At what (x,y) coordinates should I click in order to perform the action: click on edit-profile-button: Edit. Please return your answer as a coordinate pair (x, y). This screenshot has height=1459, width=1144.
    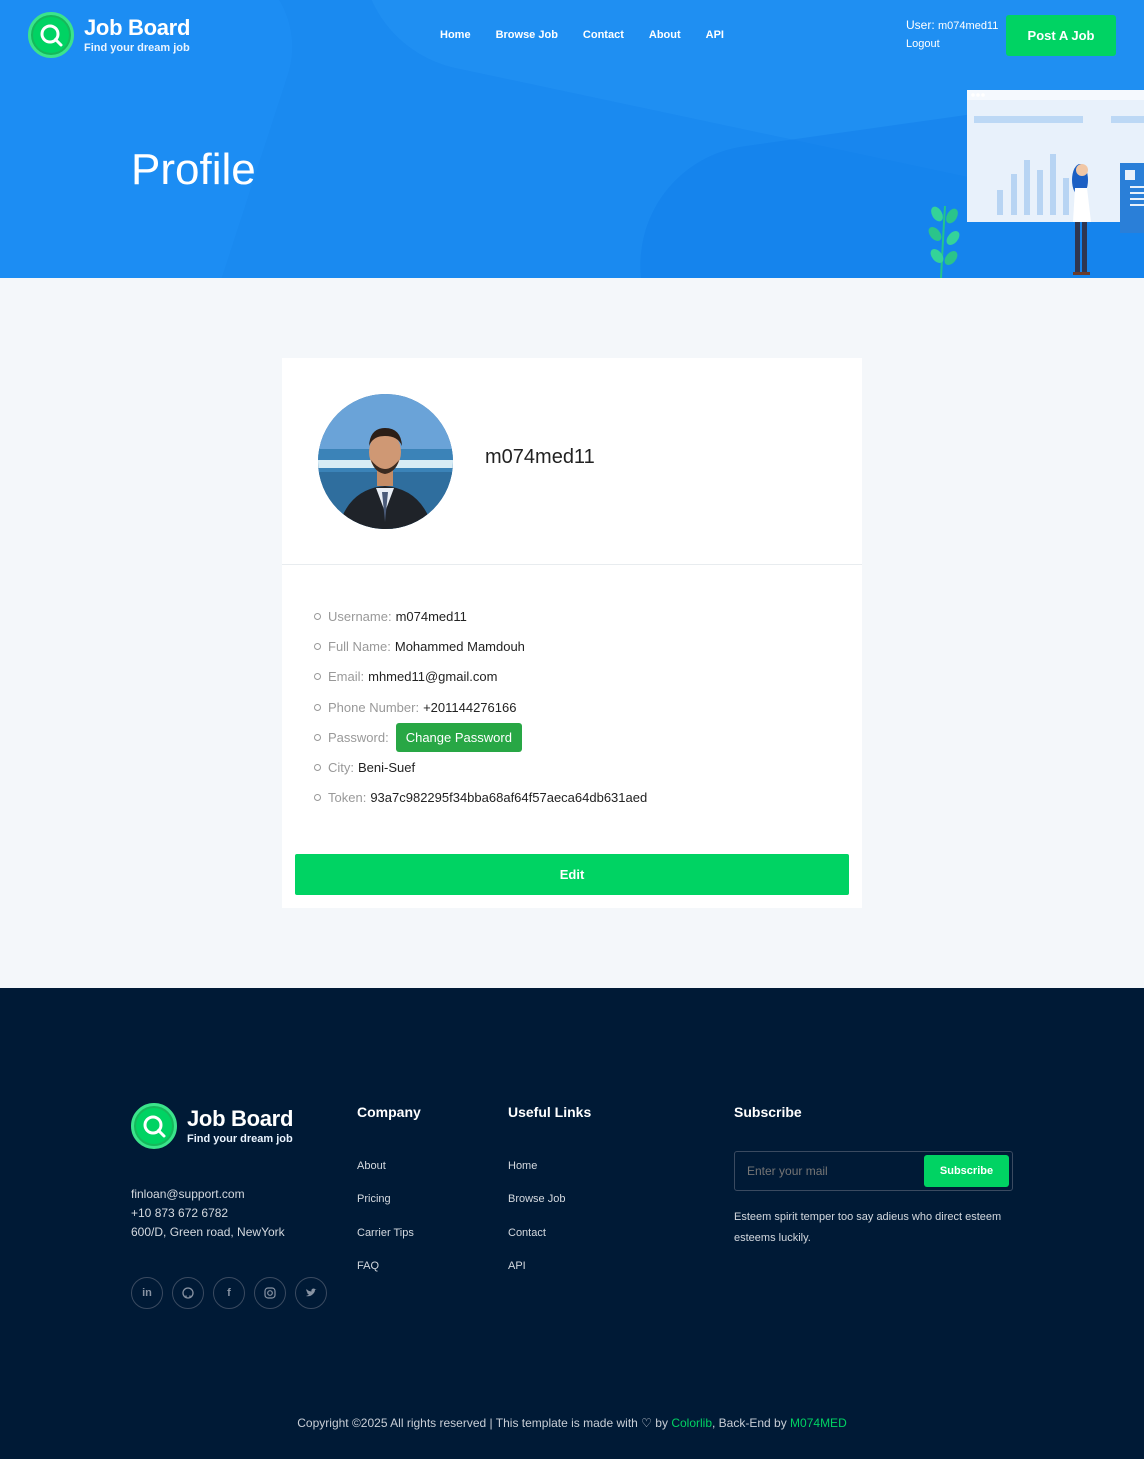
    Looking at the image, I should click on (572, 874).